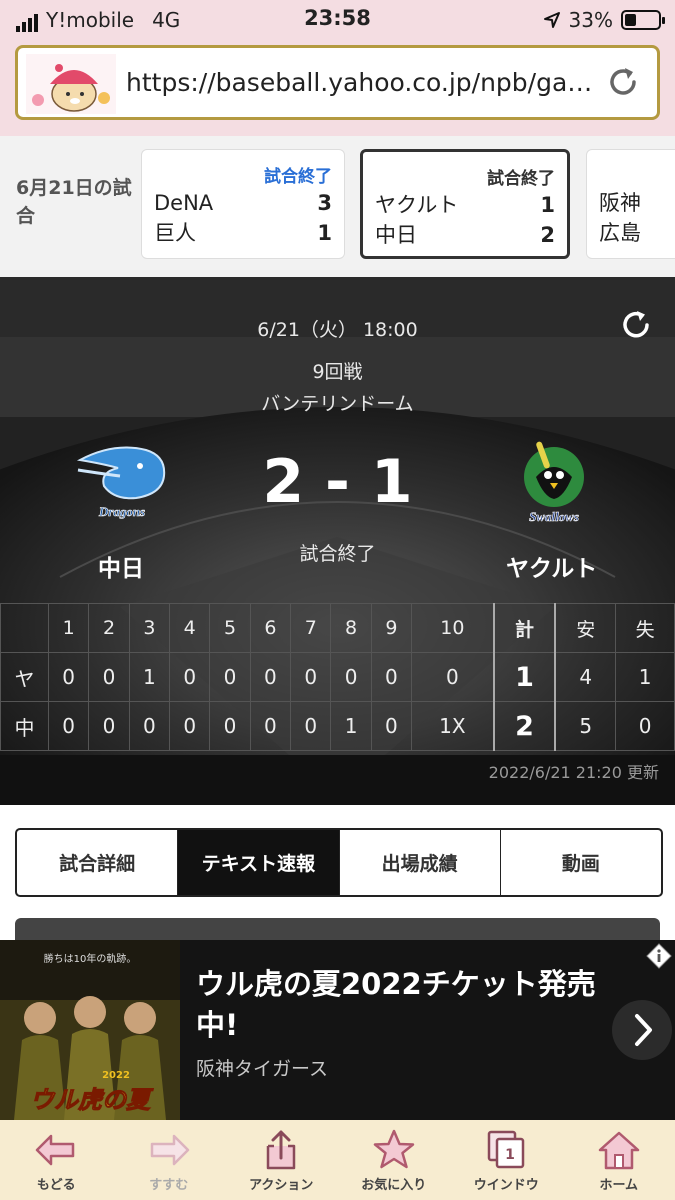  What do you see at coordinates (55, 1150) in the screenshot?
I see `back-arrow-icon` at bounding box center [55, 1150].